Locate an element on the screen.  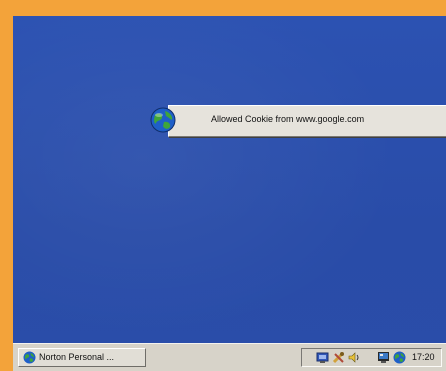
tools-icon is located at coordinates (338, 357).